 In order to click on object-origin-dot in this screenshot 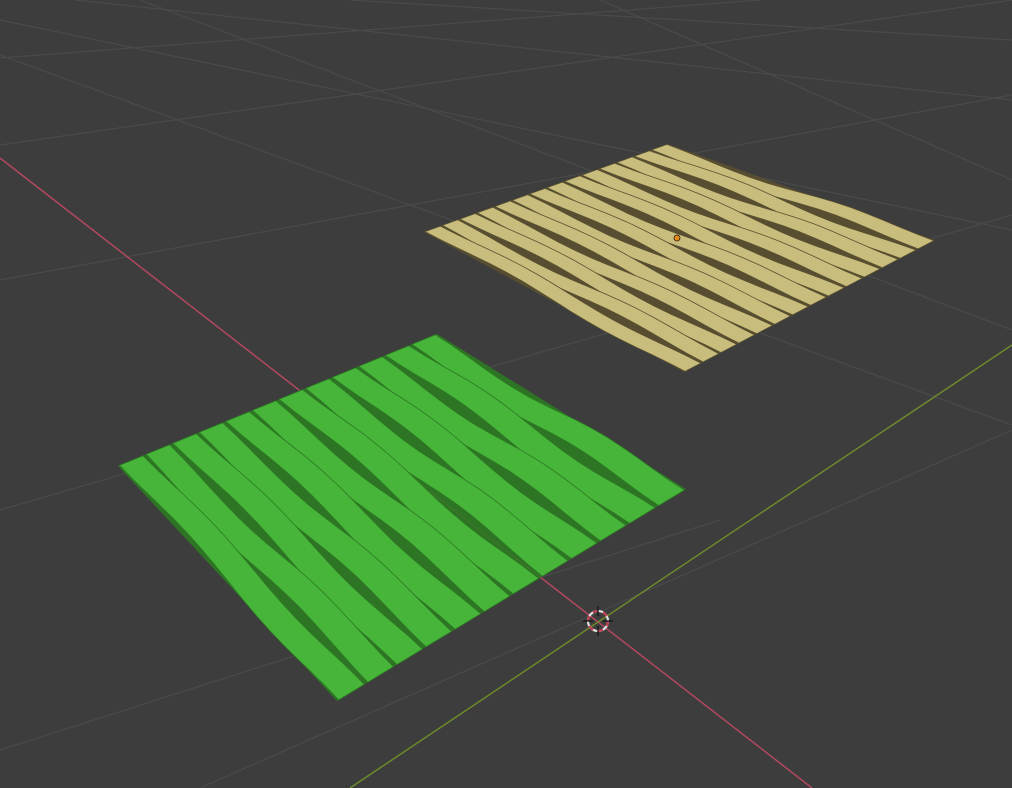, I will do `click(677, 238)`.